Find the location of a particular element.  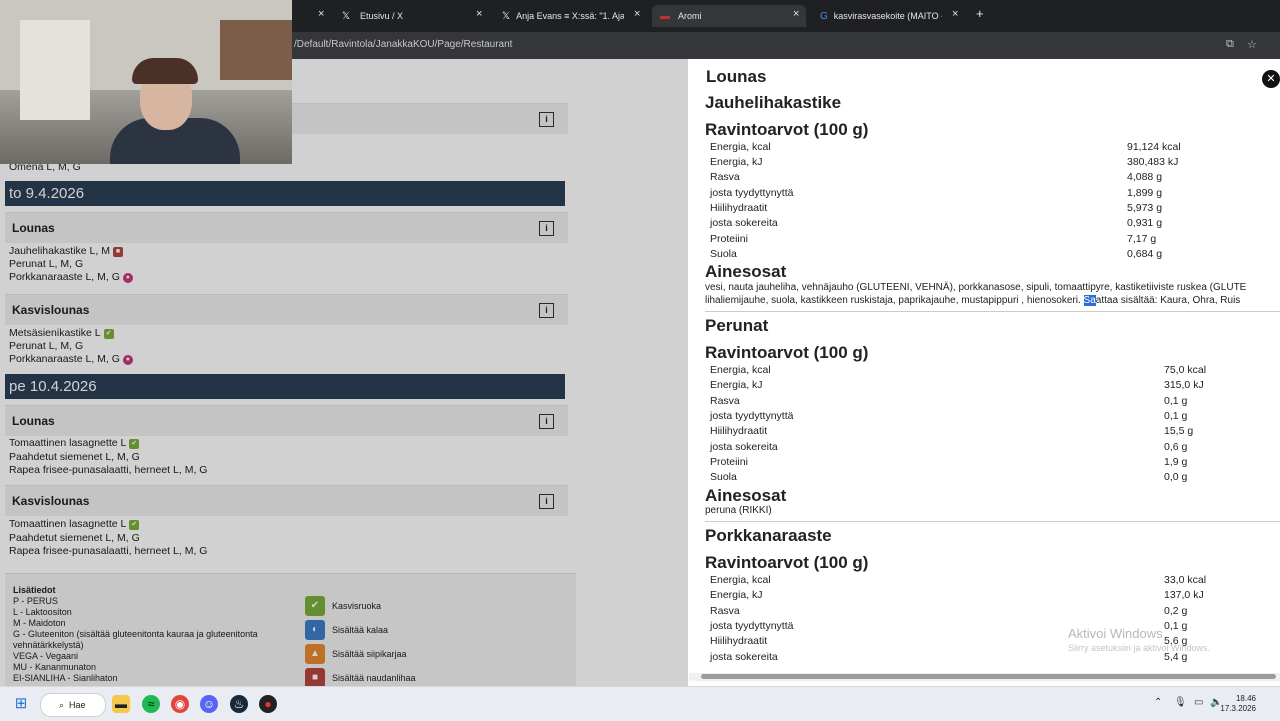

nutrient-value: 33,0 kcal is located at coordinates (1185, 580).